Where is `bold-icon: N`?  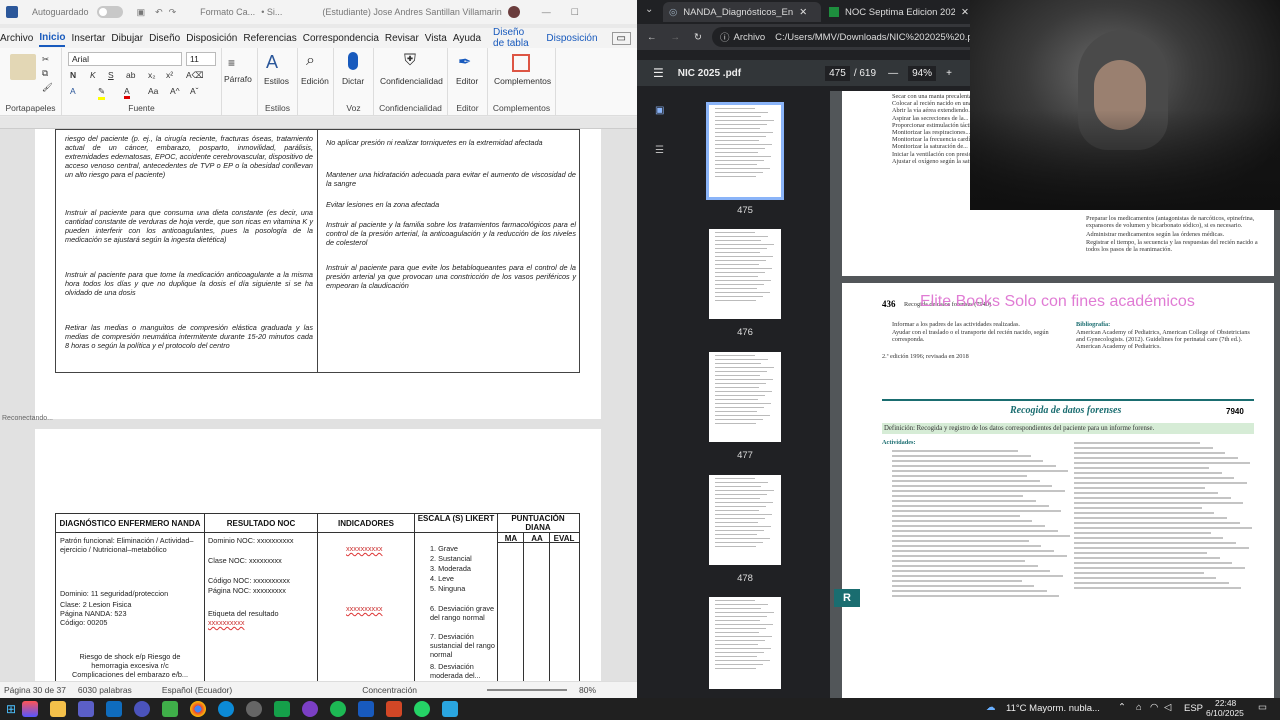 bold-icon: N is located at coordinates (73, 75).